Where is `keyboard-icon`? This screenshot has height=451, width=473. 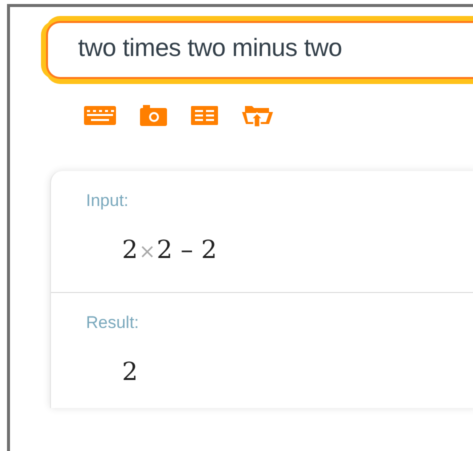 keyboard-icon is located at coordinates (100, 115).